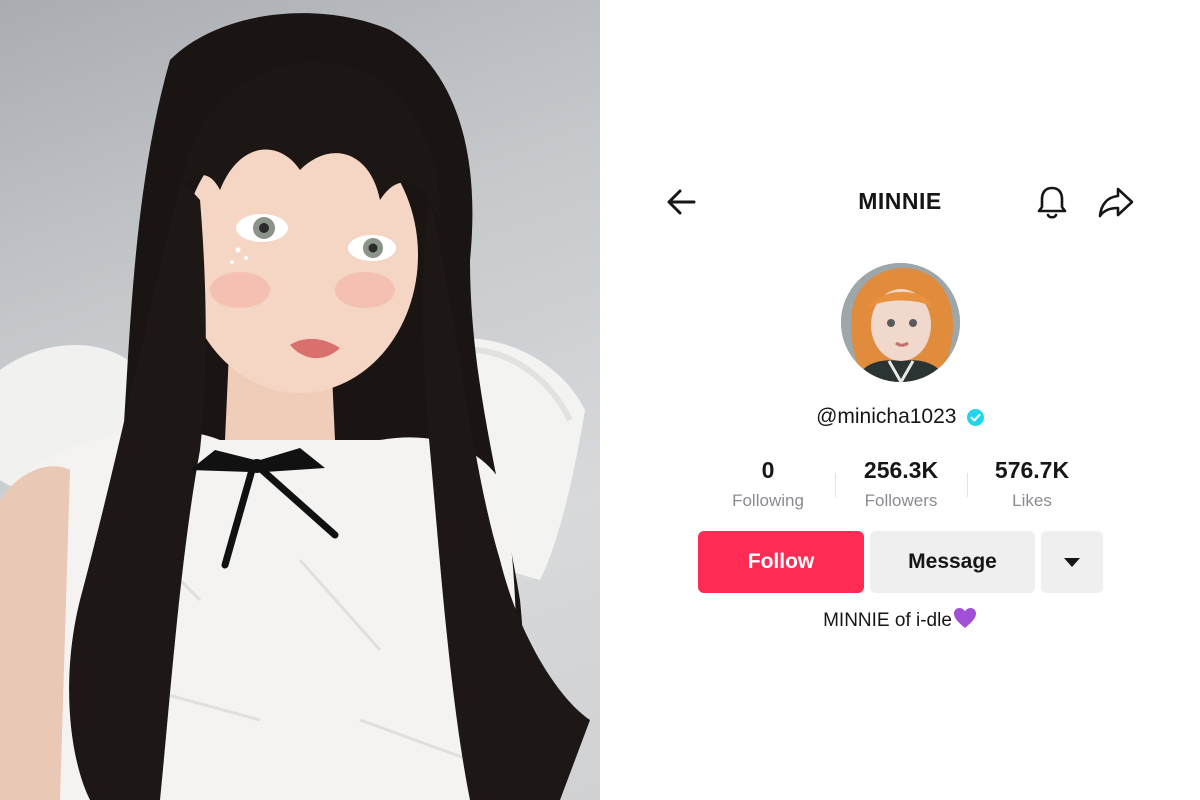  I want to click on bio-text: MINNIE of i-dle, so click(887, 620).